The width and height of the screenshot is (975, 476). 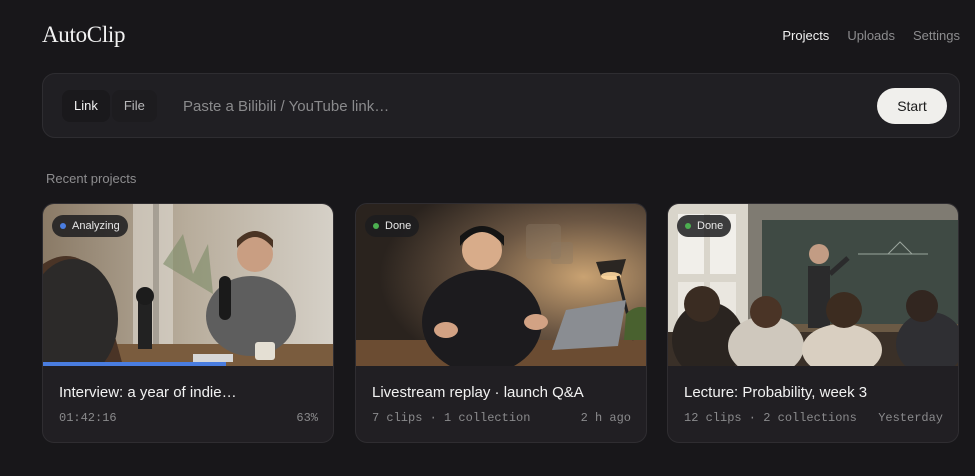 I want to click on project-duration: 01:42:16, so click(x=88, y=418).